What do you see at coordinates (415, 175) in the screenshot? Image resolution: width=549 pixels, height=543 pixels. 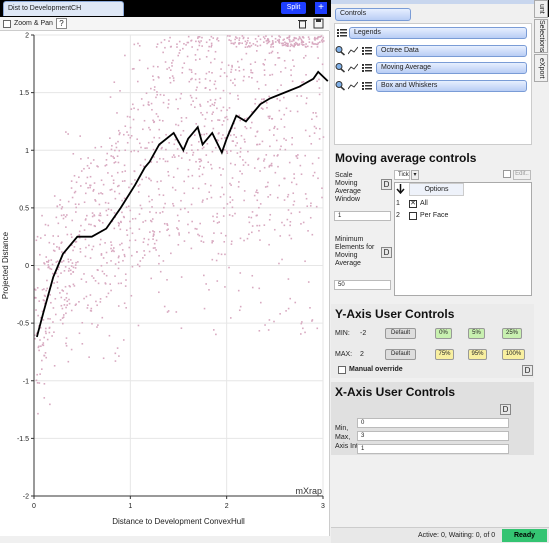 I see `chevron-down-icon: ▾` at bounding box center [415, 175].